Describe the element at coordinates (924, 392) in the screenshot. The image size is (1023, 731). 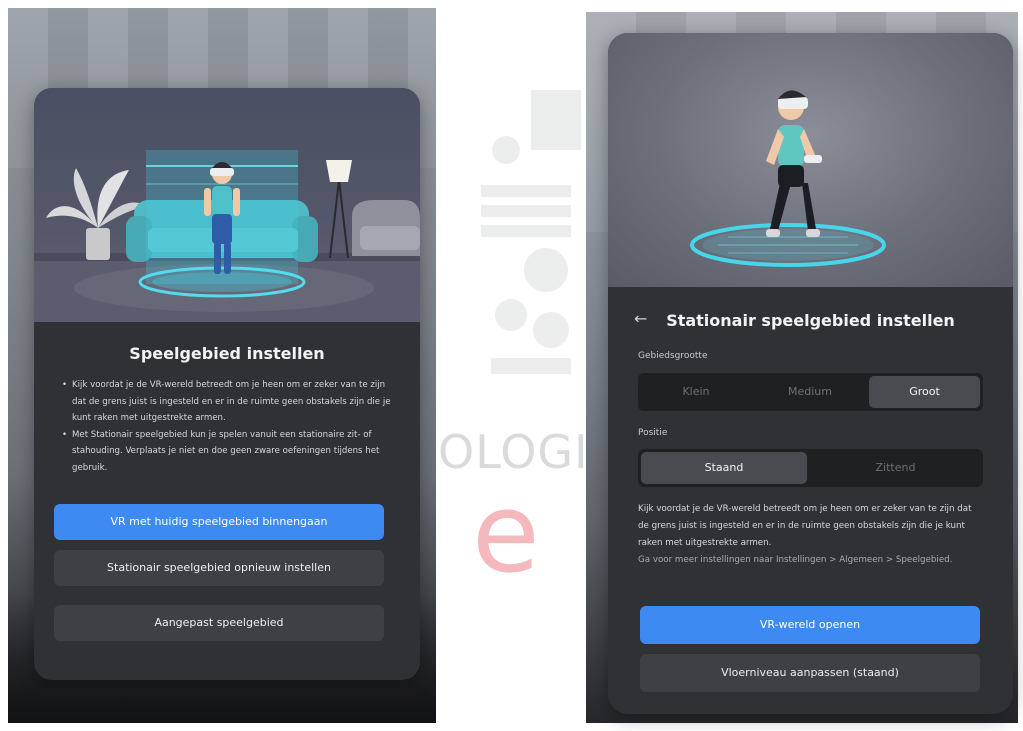
I see `size-option-large: Groot` at that location.